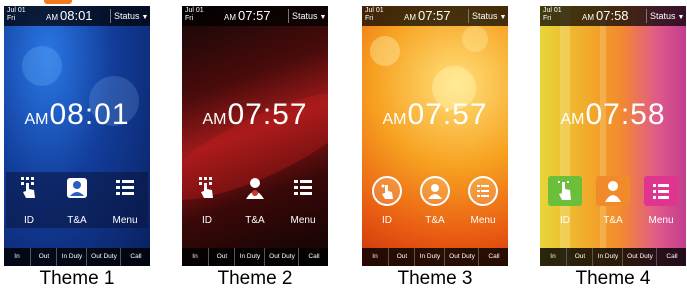 This screenshot has width=687, height=291. Describe the element at coordinates (613, 278) in the screenshot. I see `theme-caption: Theme 4` at that location.